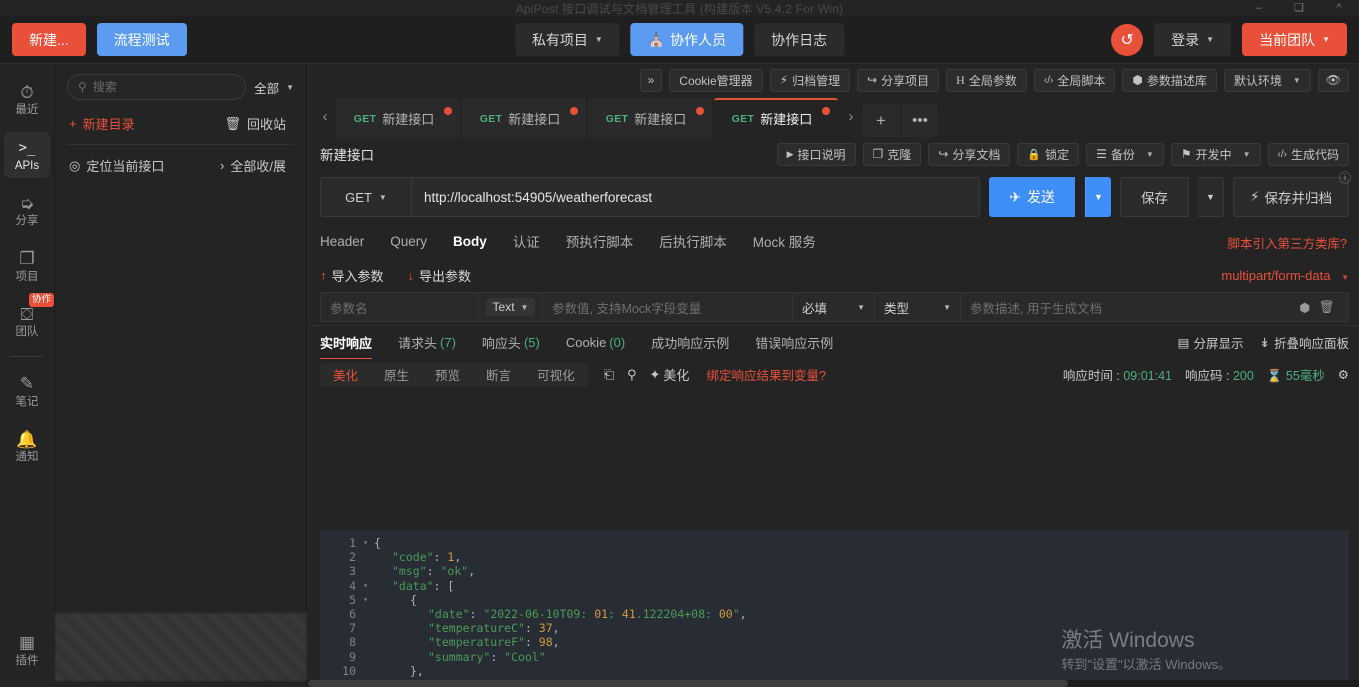  I want to click on export-params-button: ↓ 导出参数, so click(440, 275).